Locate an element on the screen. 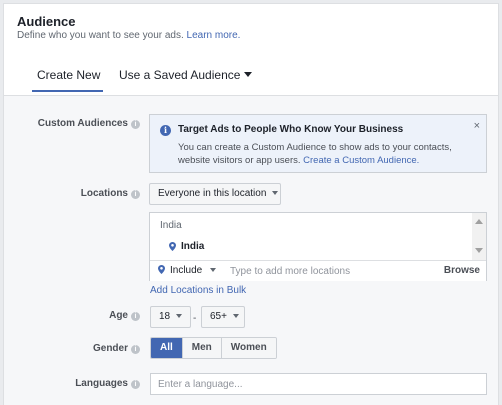  age-max-value: 65+ is located at coordinates (218, 316).